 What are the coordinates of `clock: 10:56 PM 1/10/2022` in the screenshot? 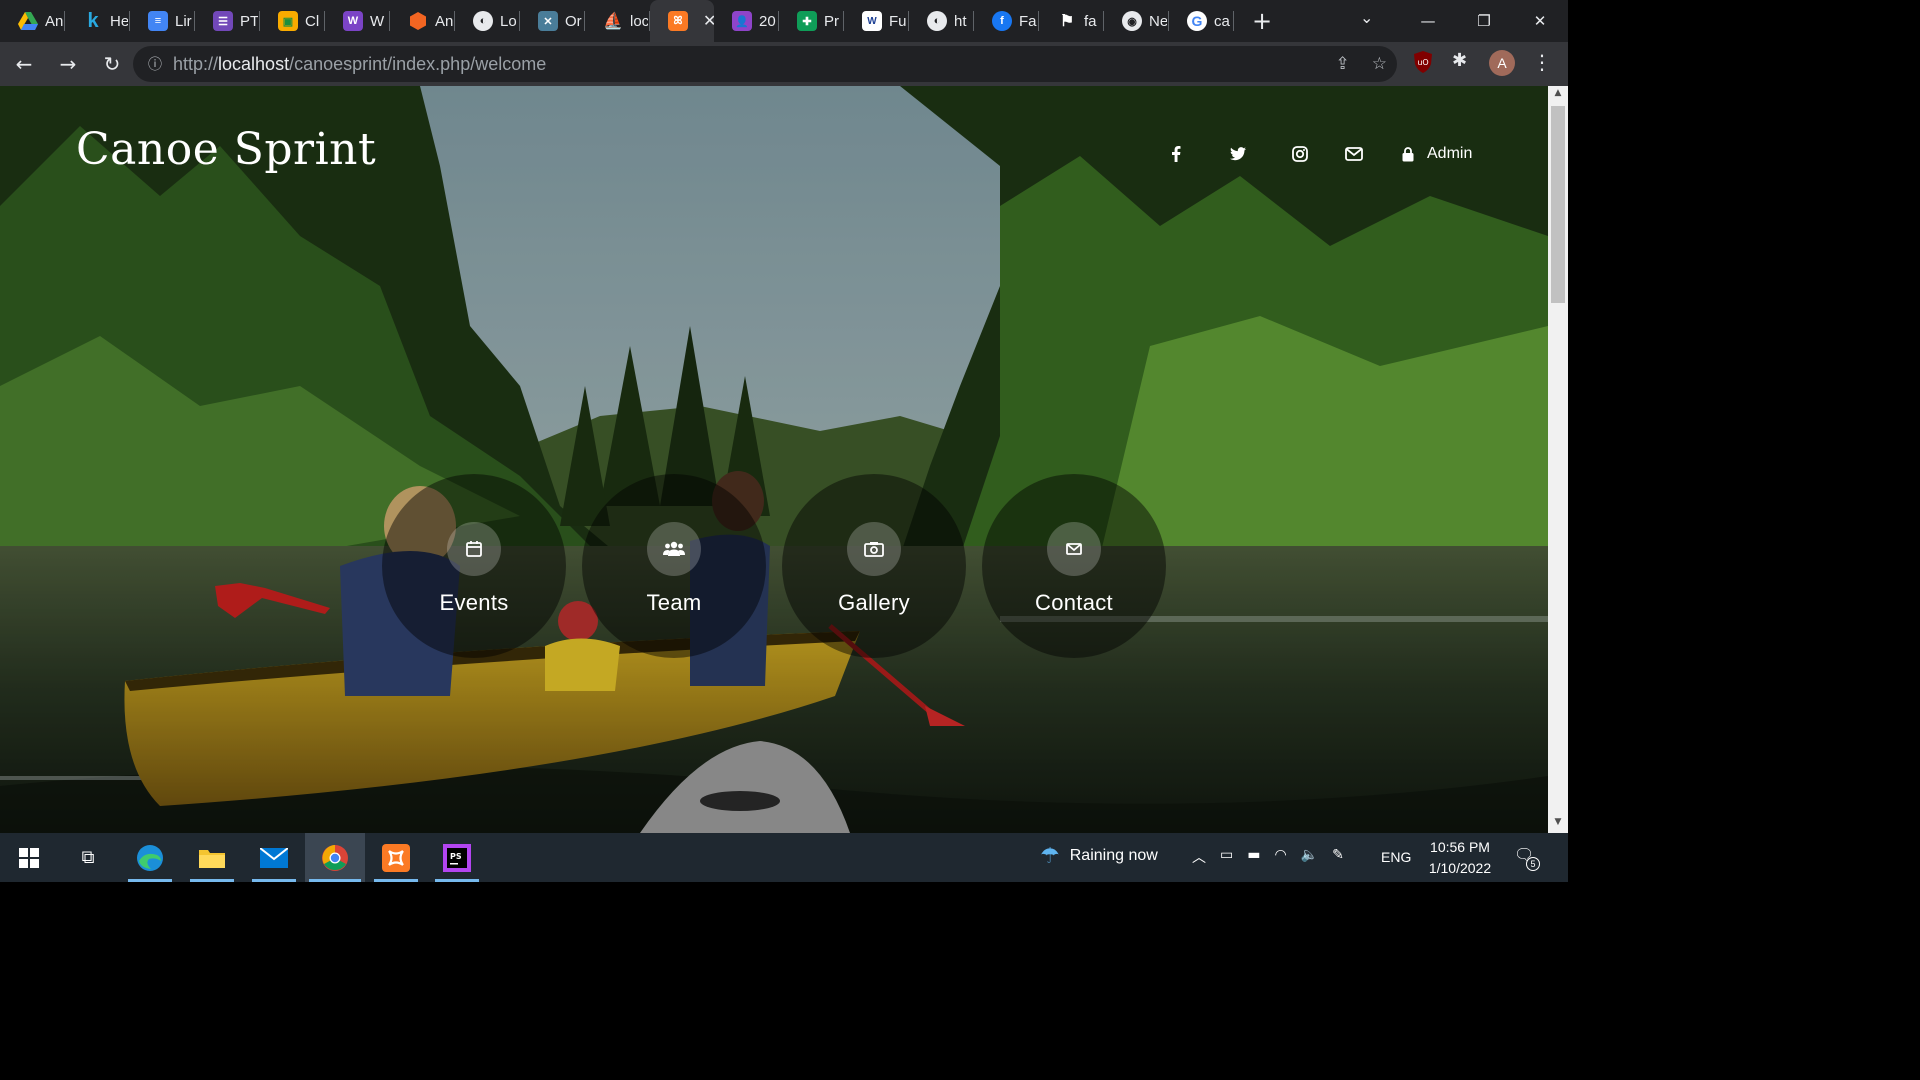 It's located at (1460, 858).